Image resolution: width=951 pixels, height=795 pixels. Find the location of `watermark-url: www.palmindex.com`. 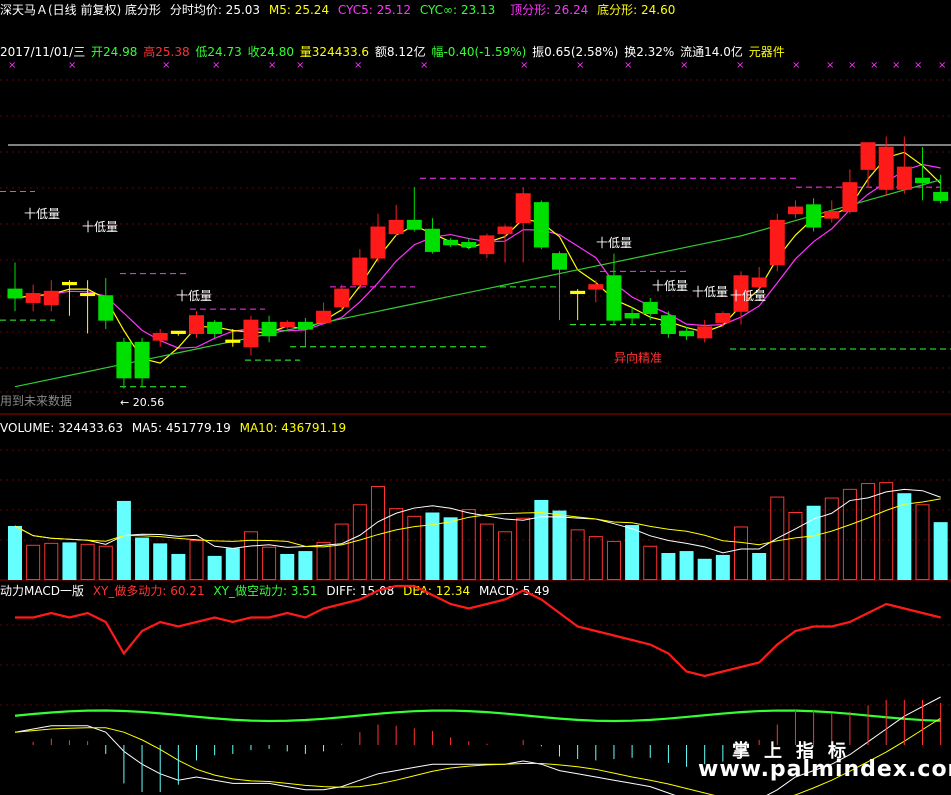

watermark-url: www.palmindex.com is located at coordinates (824, 769).